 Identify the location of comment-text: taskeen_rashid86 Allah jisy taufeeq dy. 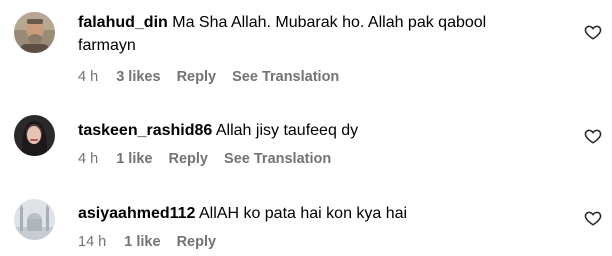
(328, 130).